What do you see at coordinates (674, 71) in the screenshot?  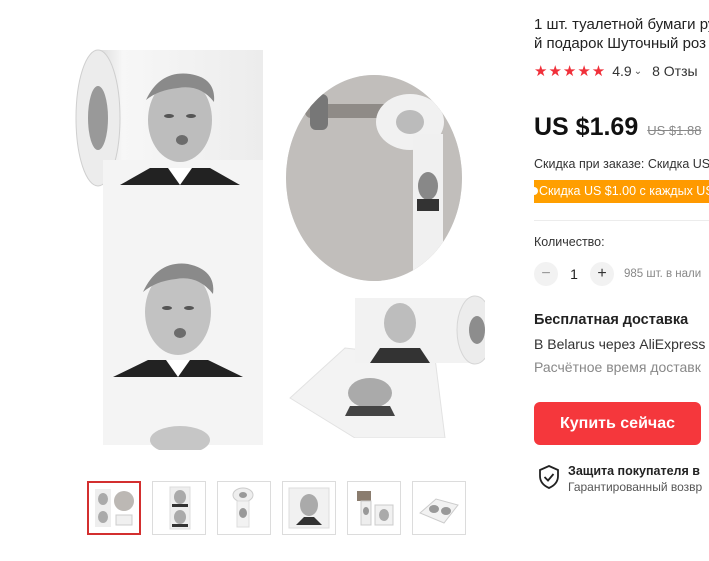 I see `reviews-link: 8 Отзы` at bounding box center [674, 71].